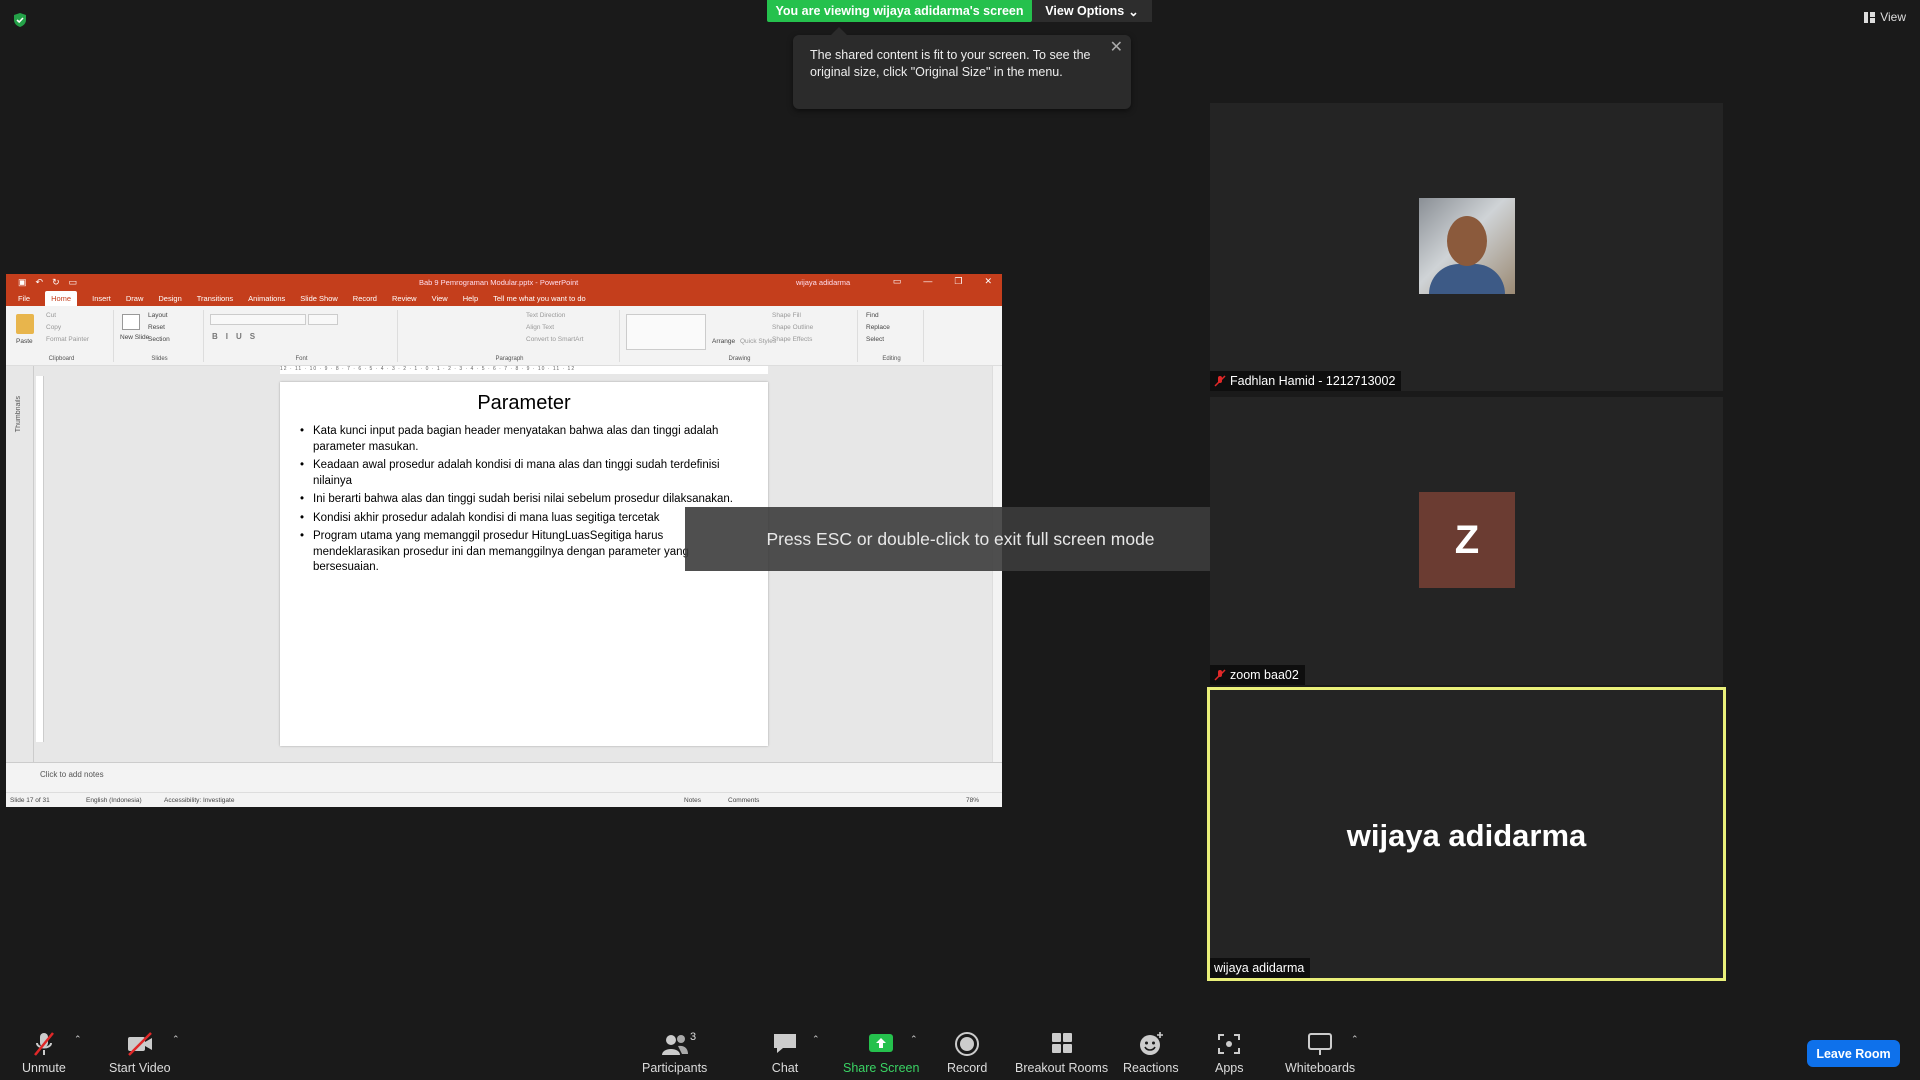 The height and width of the screenshot is (1080, 1920). I want to click on present-icon: ▭, so click(73, 282).